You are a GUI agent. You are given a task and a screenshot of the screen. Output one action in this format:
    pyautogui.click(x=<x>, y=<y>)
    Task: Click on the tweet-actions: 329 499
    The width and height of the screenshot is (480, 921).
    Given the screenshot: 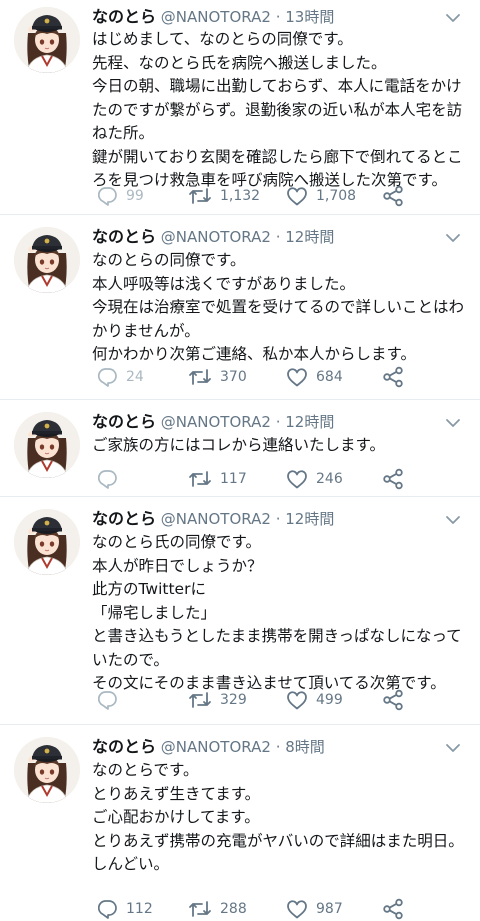 What is the action you would take?
    pyautogui.click(x=282, y=700)
    